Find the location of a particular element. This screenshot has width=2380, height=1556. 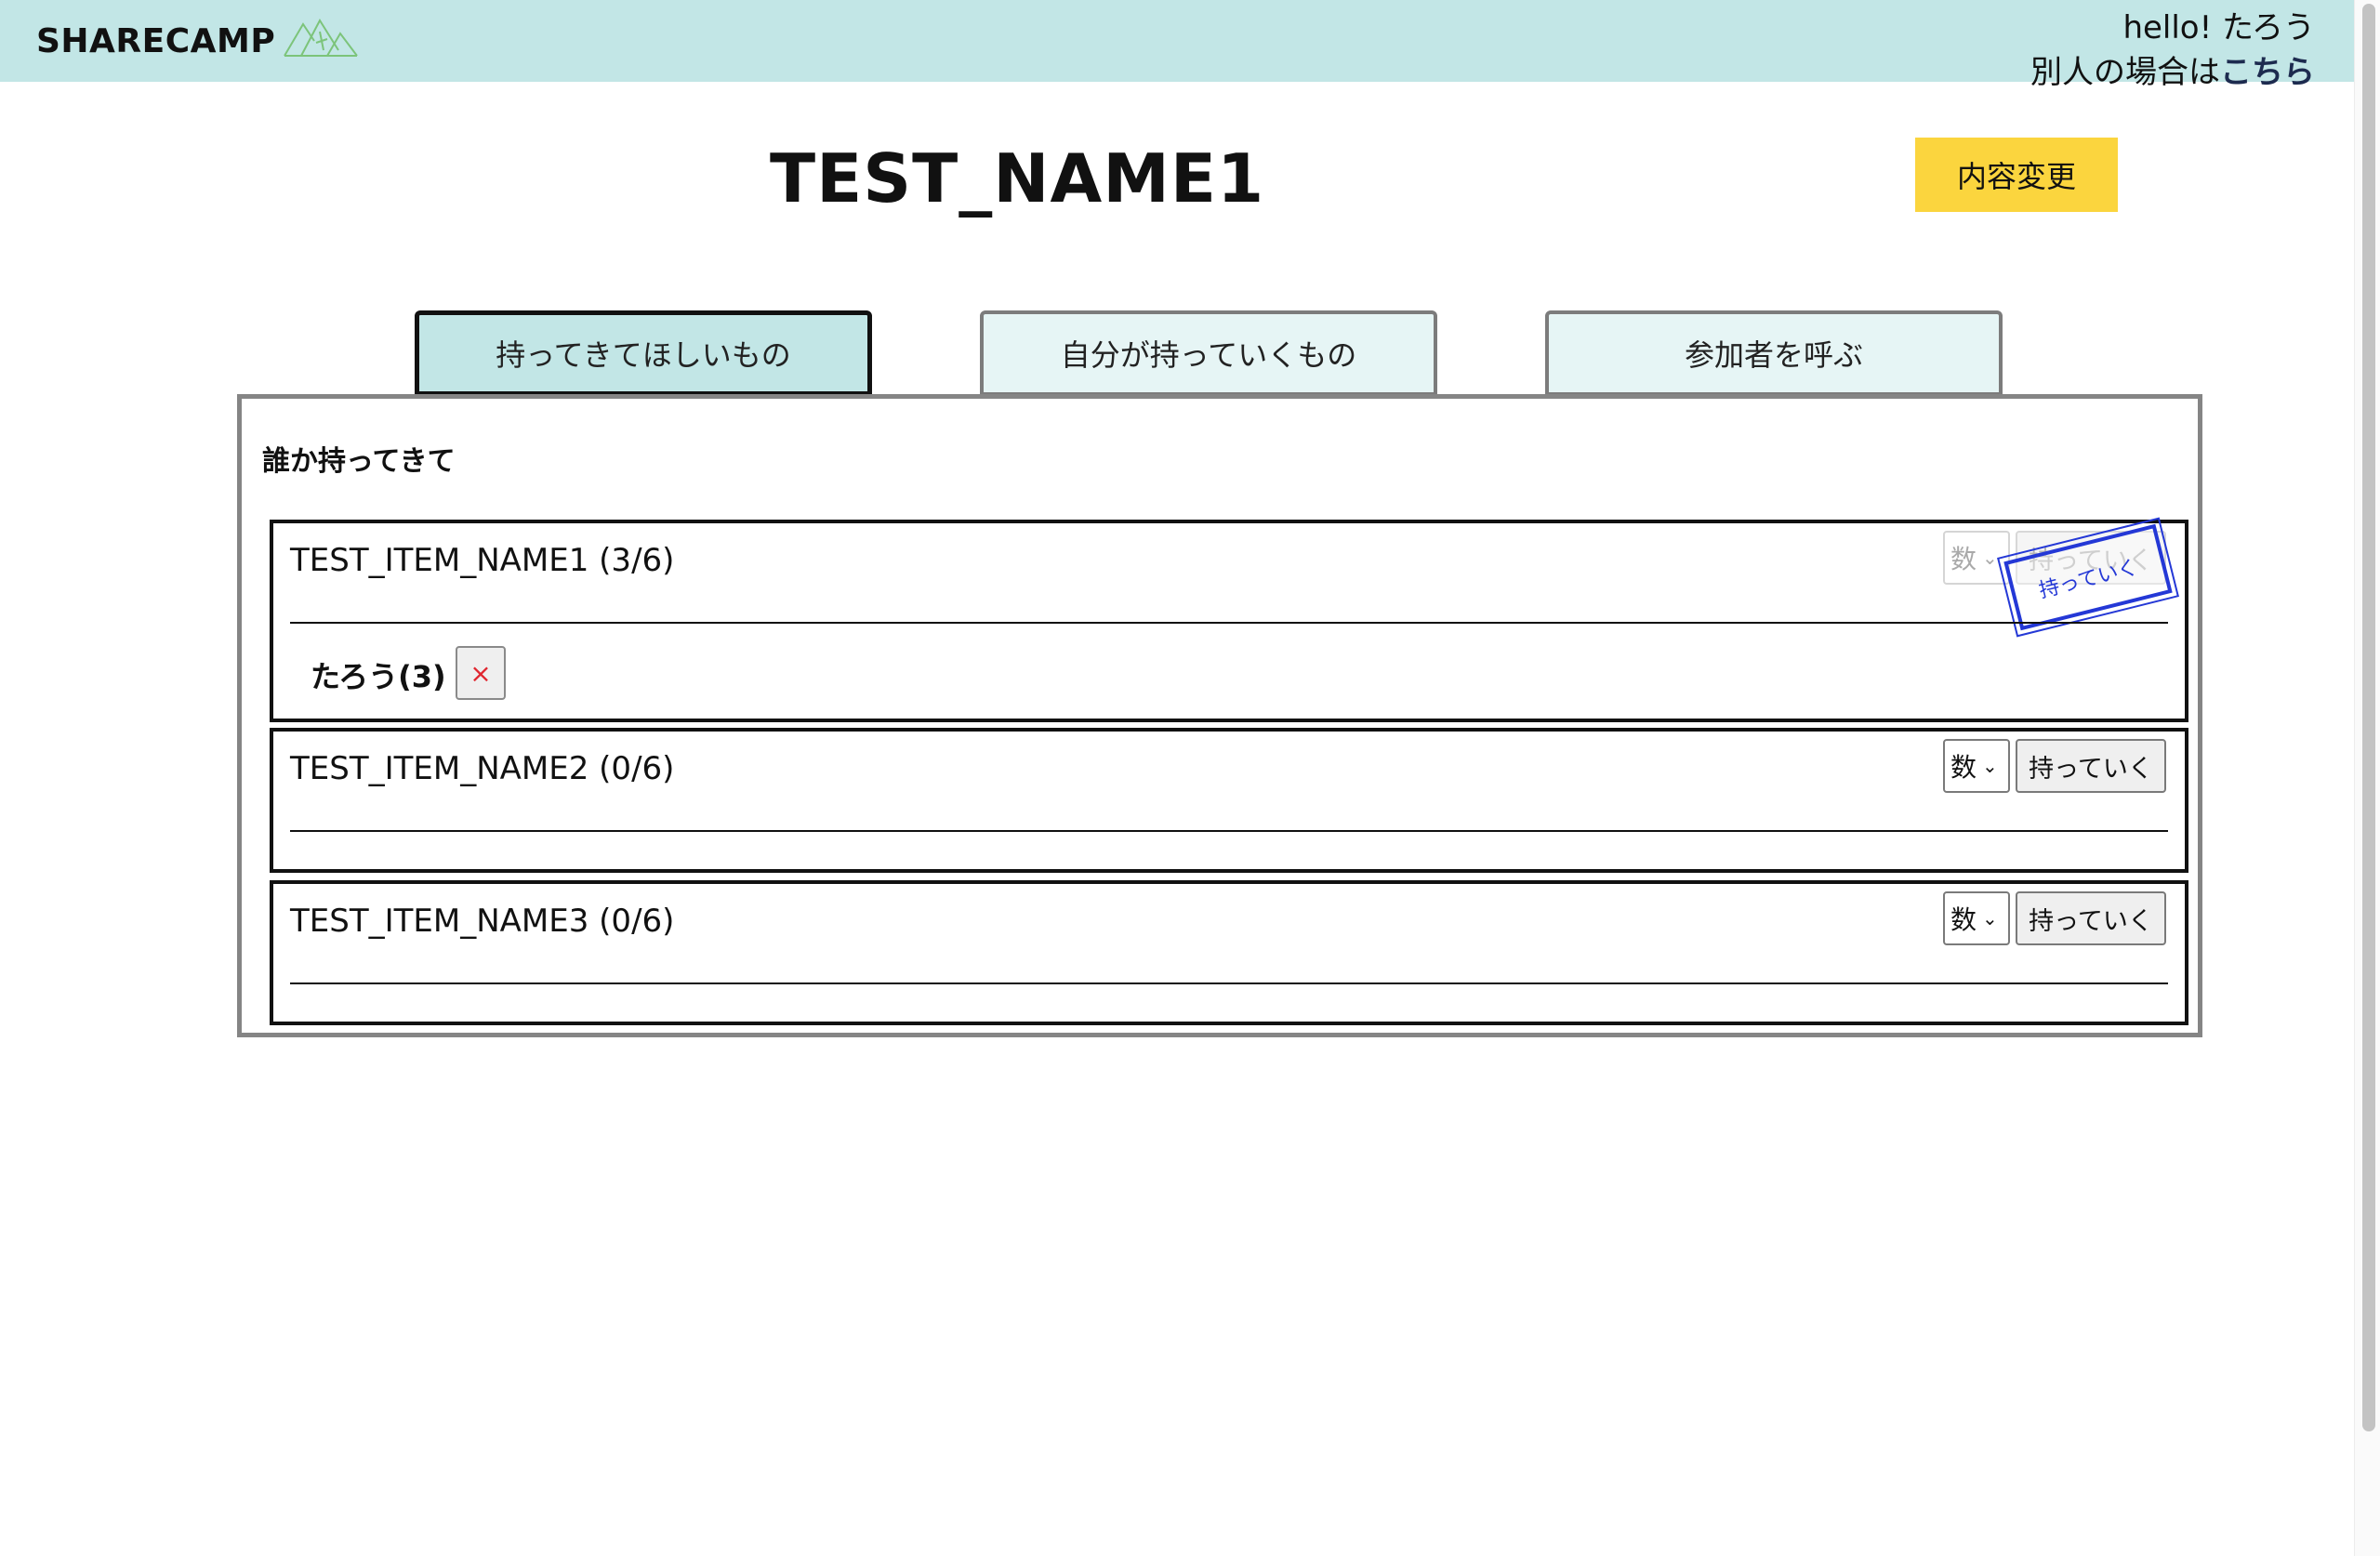

item-card: TEST_ITEM_NAME3 (0/6) 数 ⌄ 持っていく is located at coordinates (1229, 952).